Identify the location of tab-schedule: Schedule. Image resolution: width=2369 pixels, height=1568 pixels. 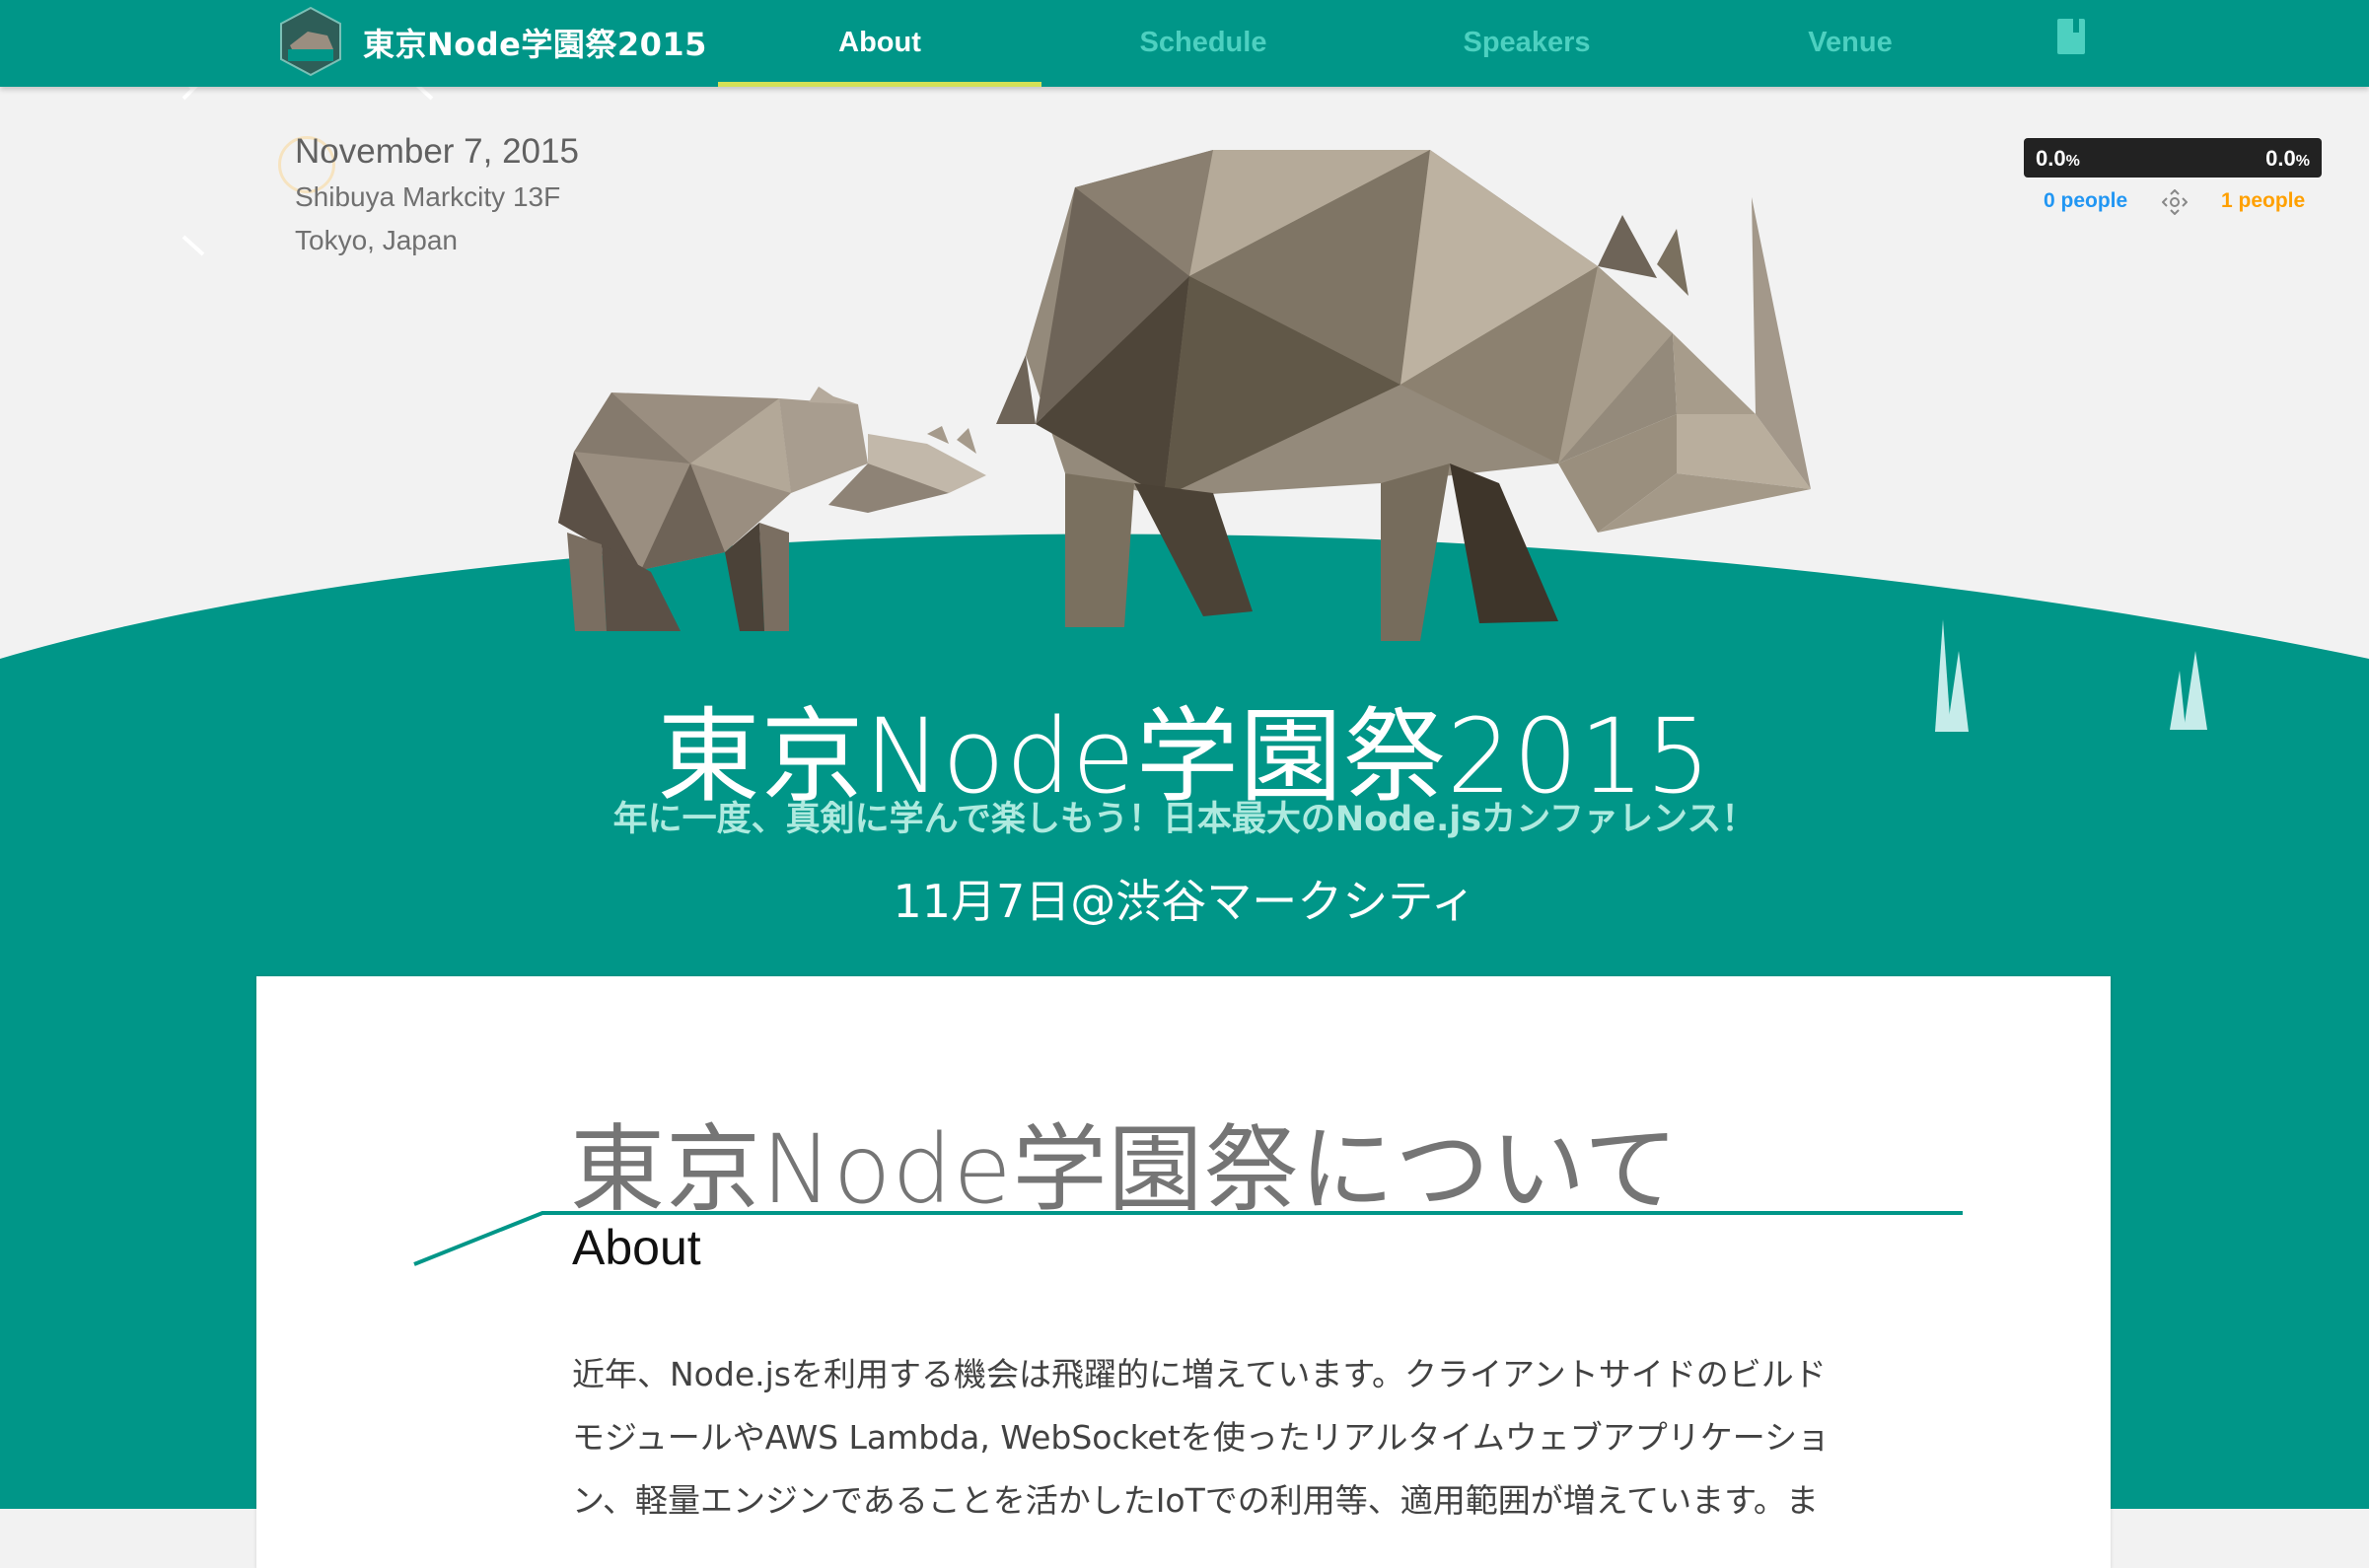
(1203, 43).